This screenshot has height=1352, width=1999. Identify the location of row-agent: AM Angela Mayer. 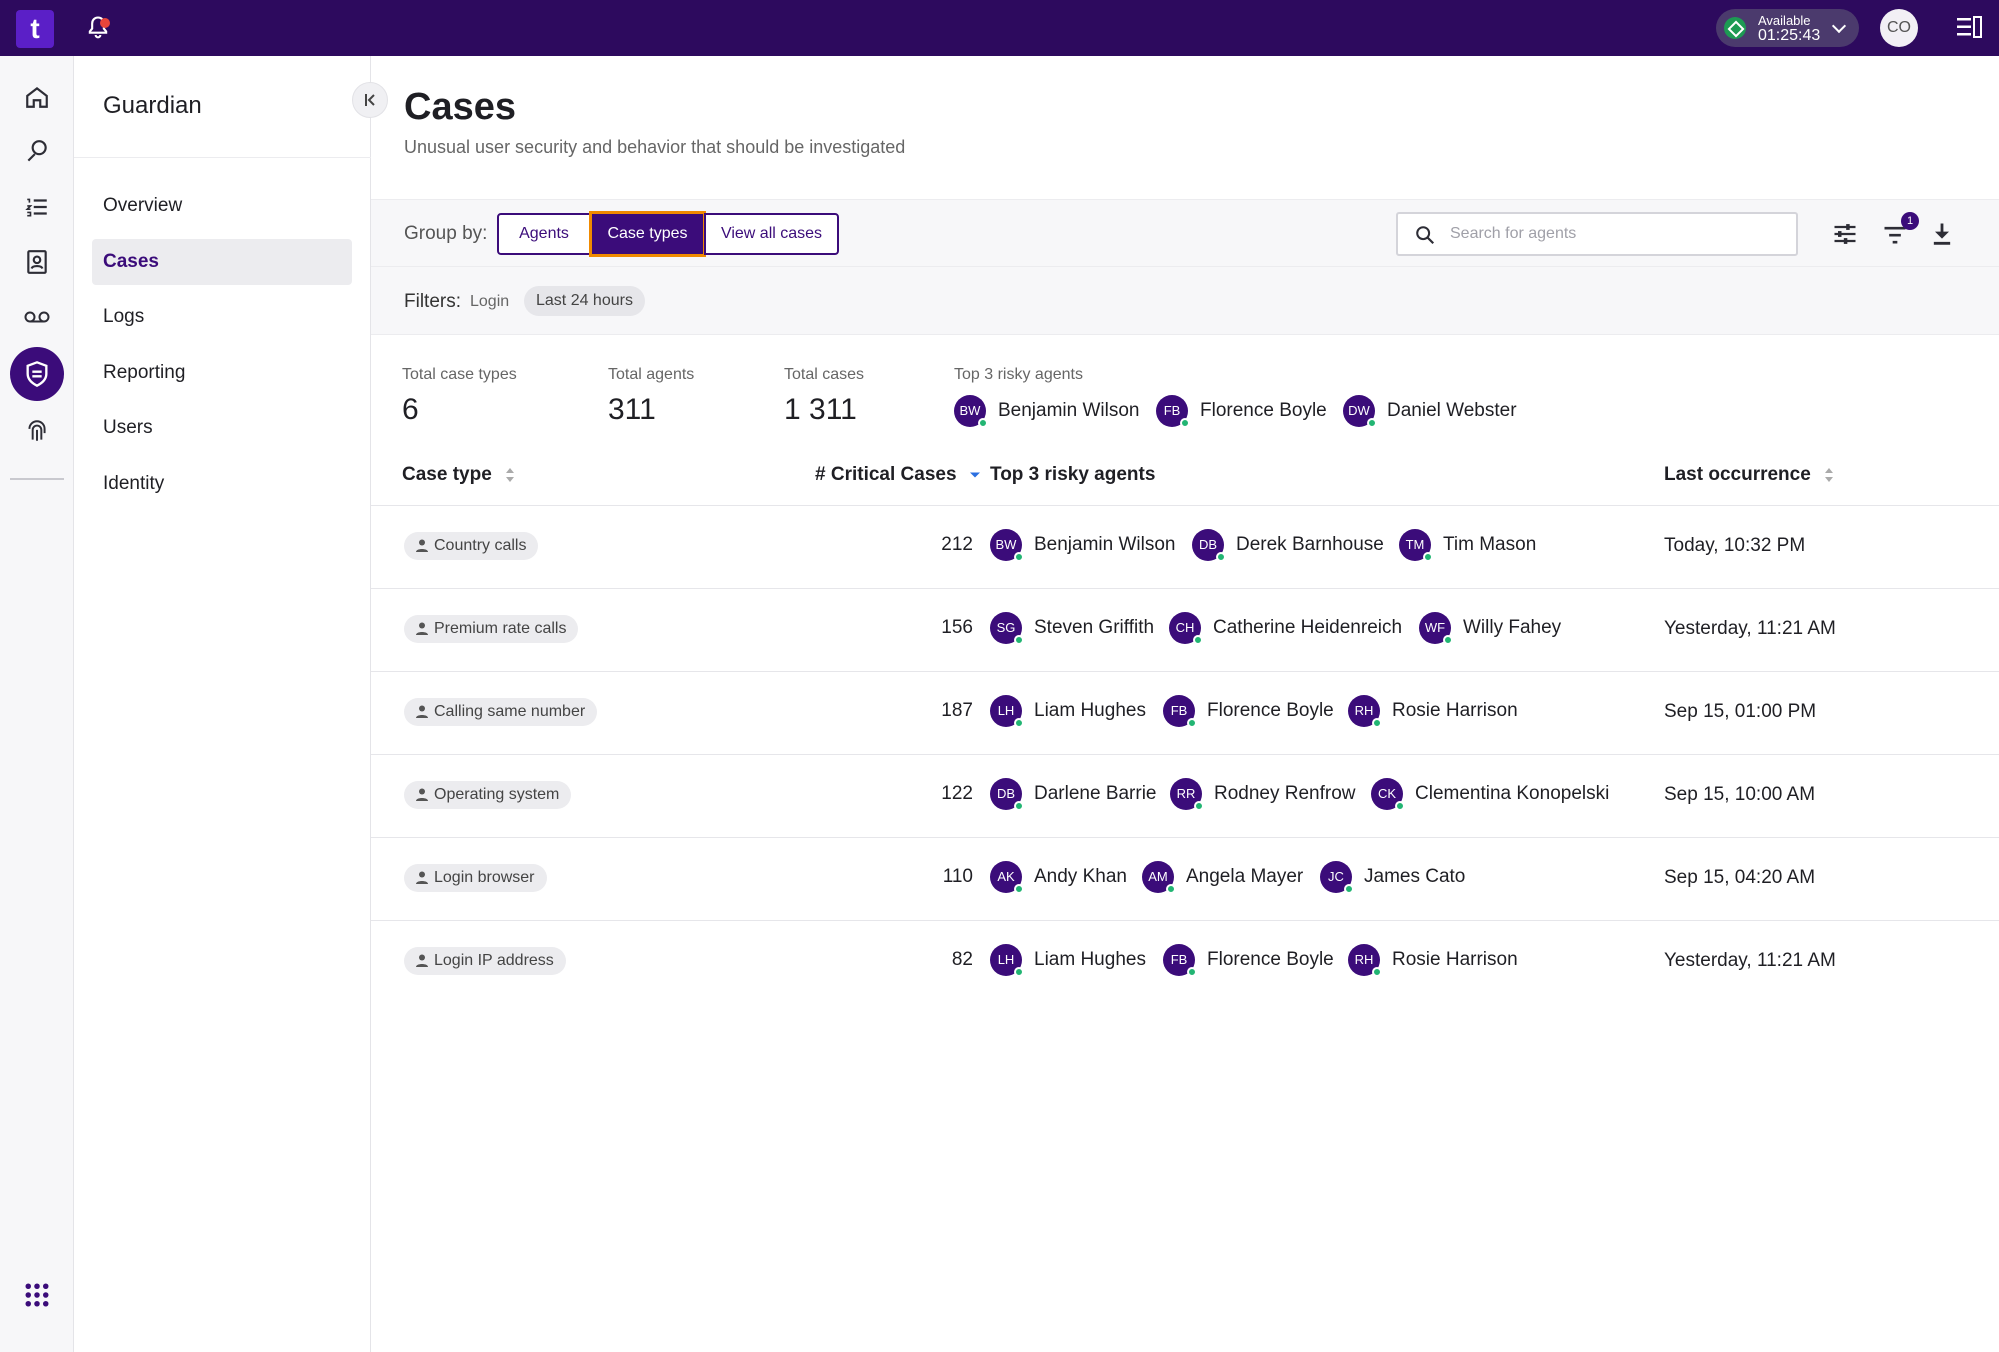
(1223, 877).